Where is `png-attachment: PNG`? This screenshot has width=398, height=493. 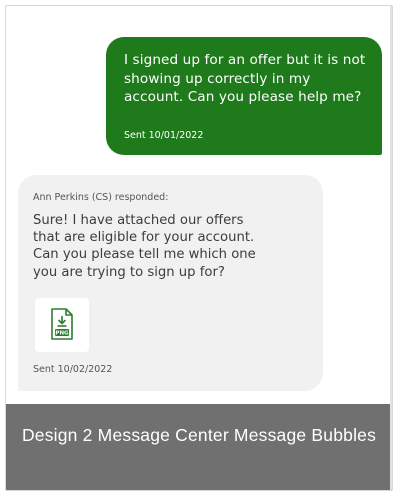 png-attachment: PNG is located at coordinates (62, 325).